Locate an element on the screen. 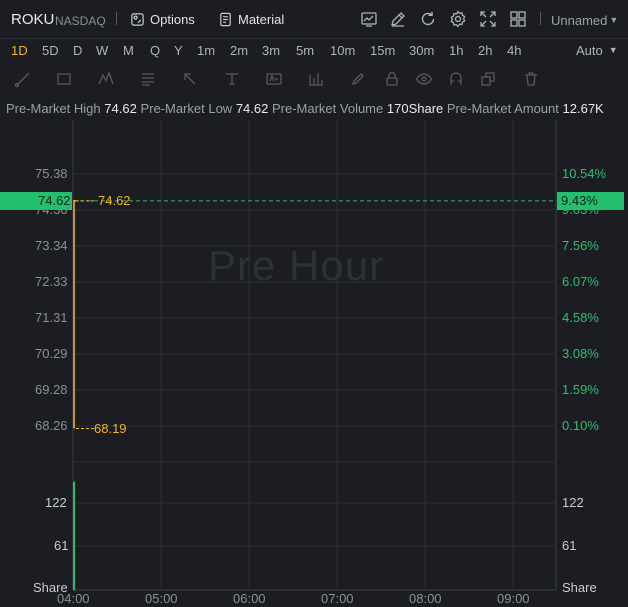 The width and height of the screenshot is (628, 607). current-price-badge: 74.62 is located at coordinates (36, 200).